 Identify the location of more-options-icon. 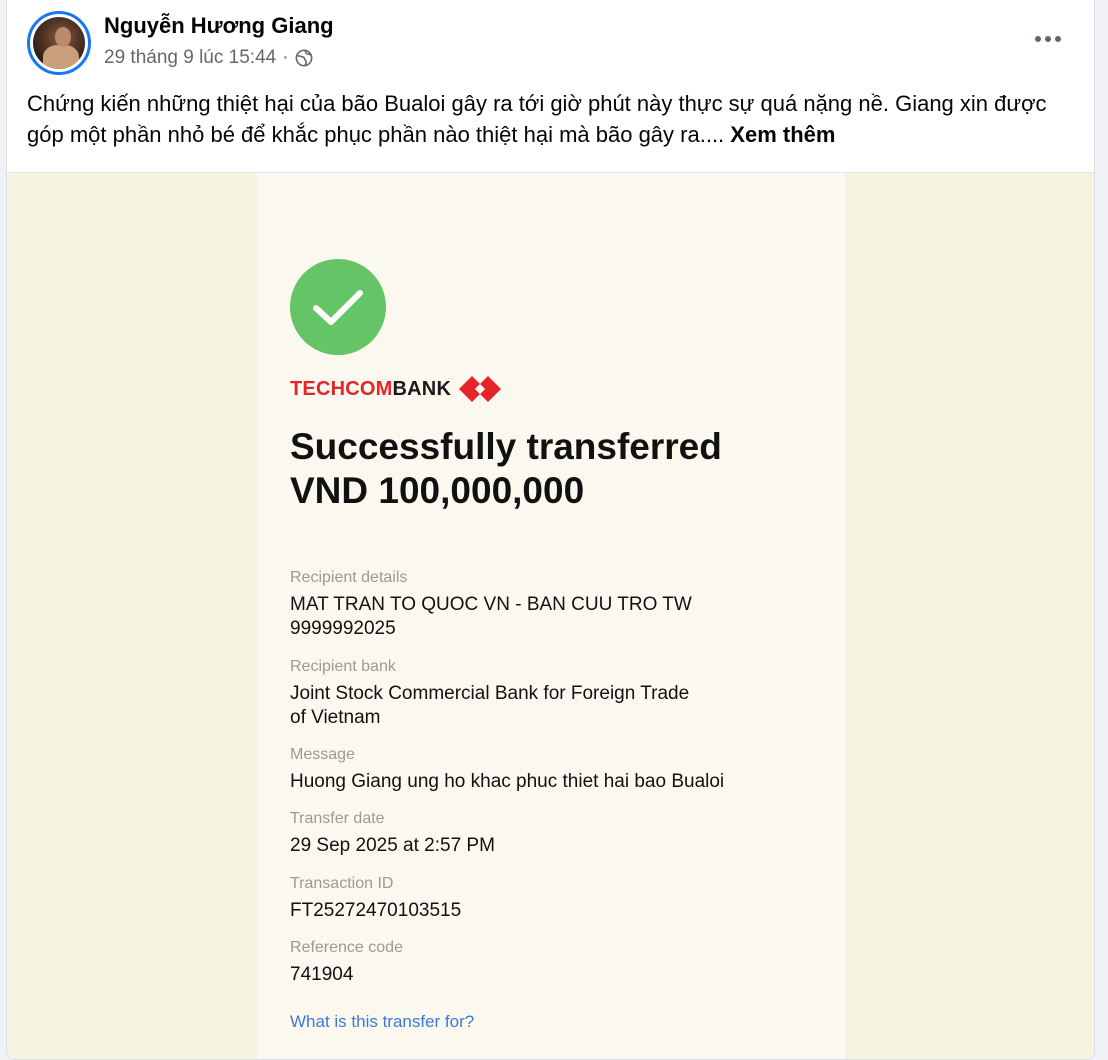
(1048, 39).